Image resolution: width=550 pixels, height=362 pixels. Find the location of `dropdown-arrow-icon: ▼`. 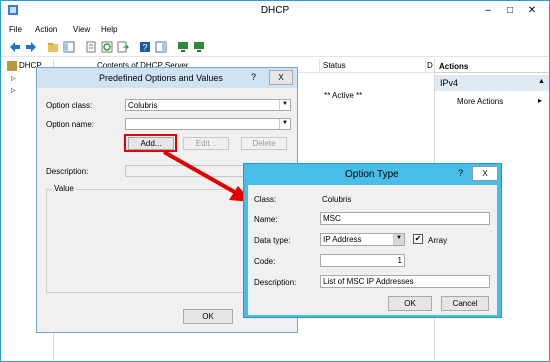

dropdown-arrow-icon: ▼ is located at coordinates (398, 239).